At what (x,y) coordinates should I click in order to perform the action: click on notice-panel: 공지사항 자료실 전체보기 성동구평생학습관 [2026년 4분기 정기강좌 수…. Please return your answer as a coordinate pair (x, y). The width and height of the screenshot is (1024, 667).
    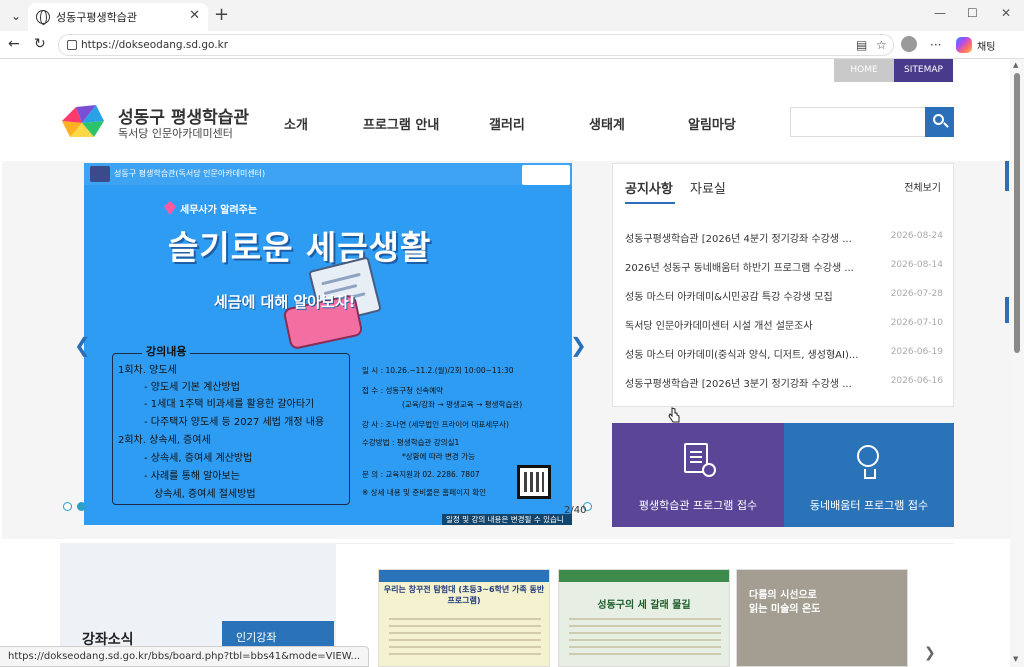
    Looking at the image, I should click on (783, 285).